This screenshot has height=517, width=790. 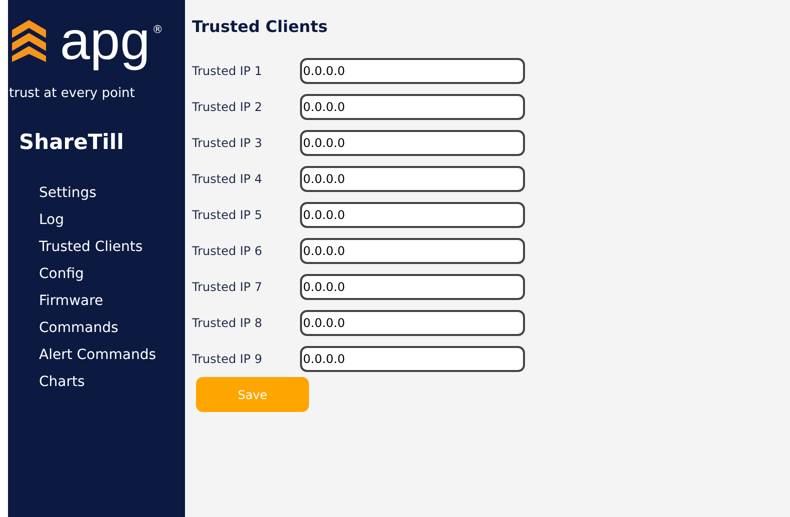 I want to click on field-label: Trusted IP 8, so click(x=228, y=323).